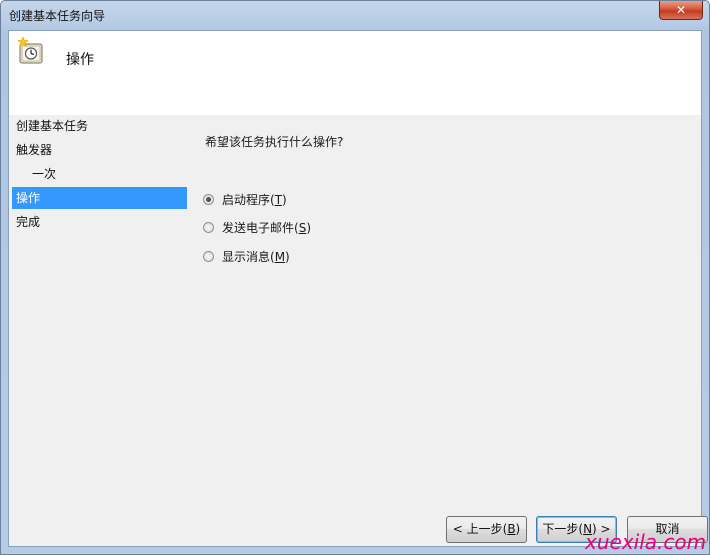 This screenshot has height=555, width=710. Describe the element at coordinates (28, 222) in the screenshot. I see `step-label: 完成` at that location.